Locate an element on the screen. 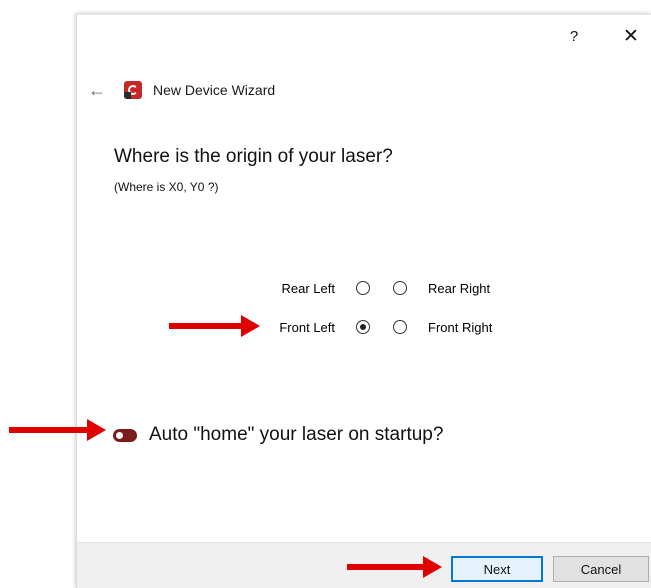 The height and width of the screenshot is (588, 651). wizard-title: New Device Wizard is located at coordinates (214, 90).